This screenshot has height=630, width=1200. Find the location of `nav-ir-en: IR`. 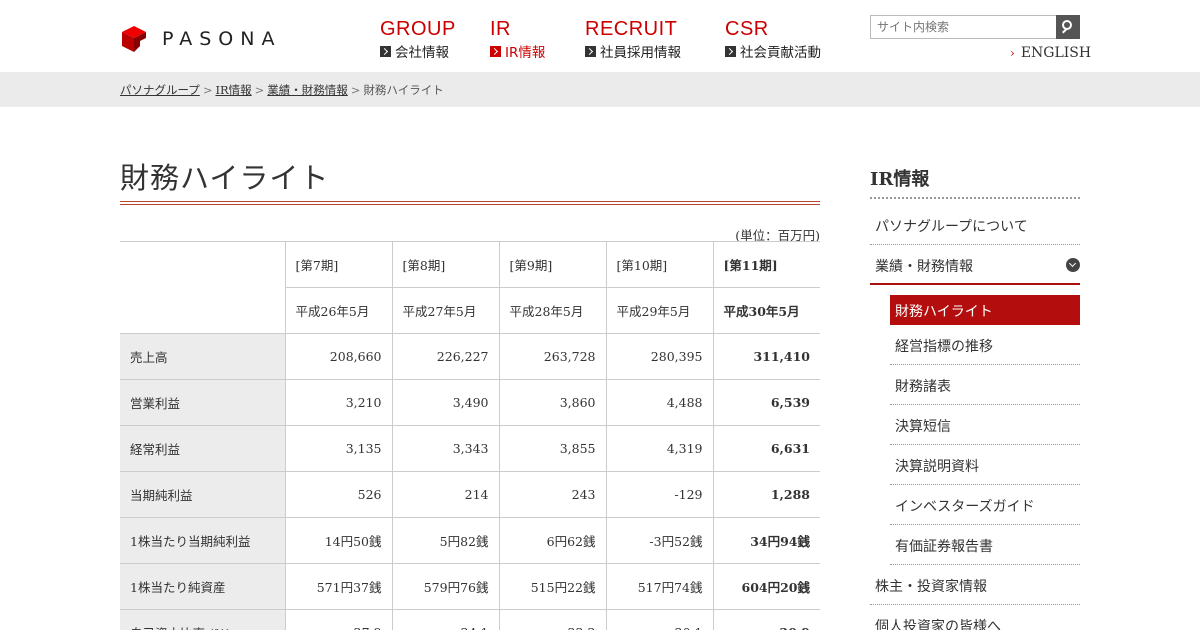

nav-ir-en: IR is located at coordinates (500, 29).